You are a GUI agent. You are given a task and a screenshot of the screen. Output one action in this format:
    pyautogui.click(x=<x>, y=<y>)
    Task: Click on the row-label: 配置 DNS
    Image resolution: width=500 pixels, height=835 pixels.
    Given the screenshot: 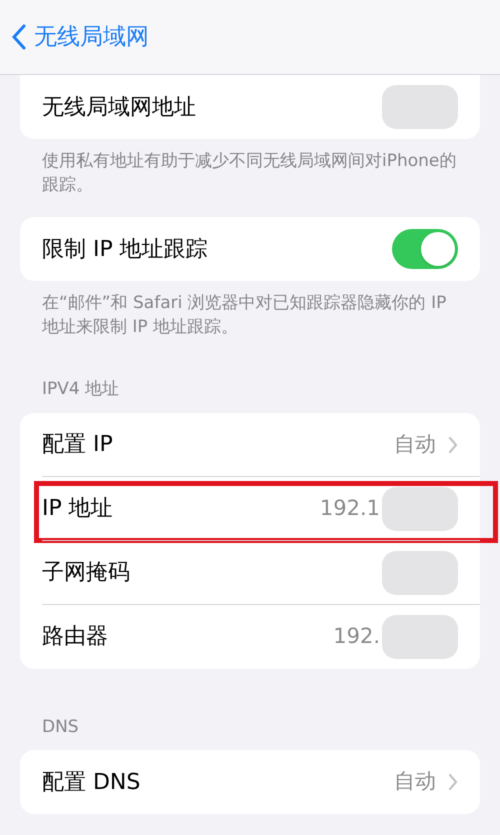 What is the action you would take?
    pyautogui.click(x=91, y=782)
    